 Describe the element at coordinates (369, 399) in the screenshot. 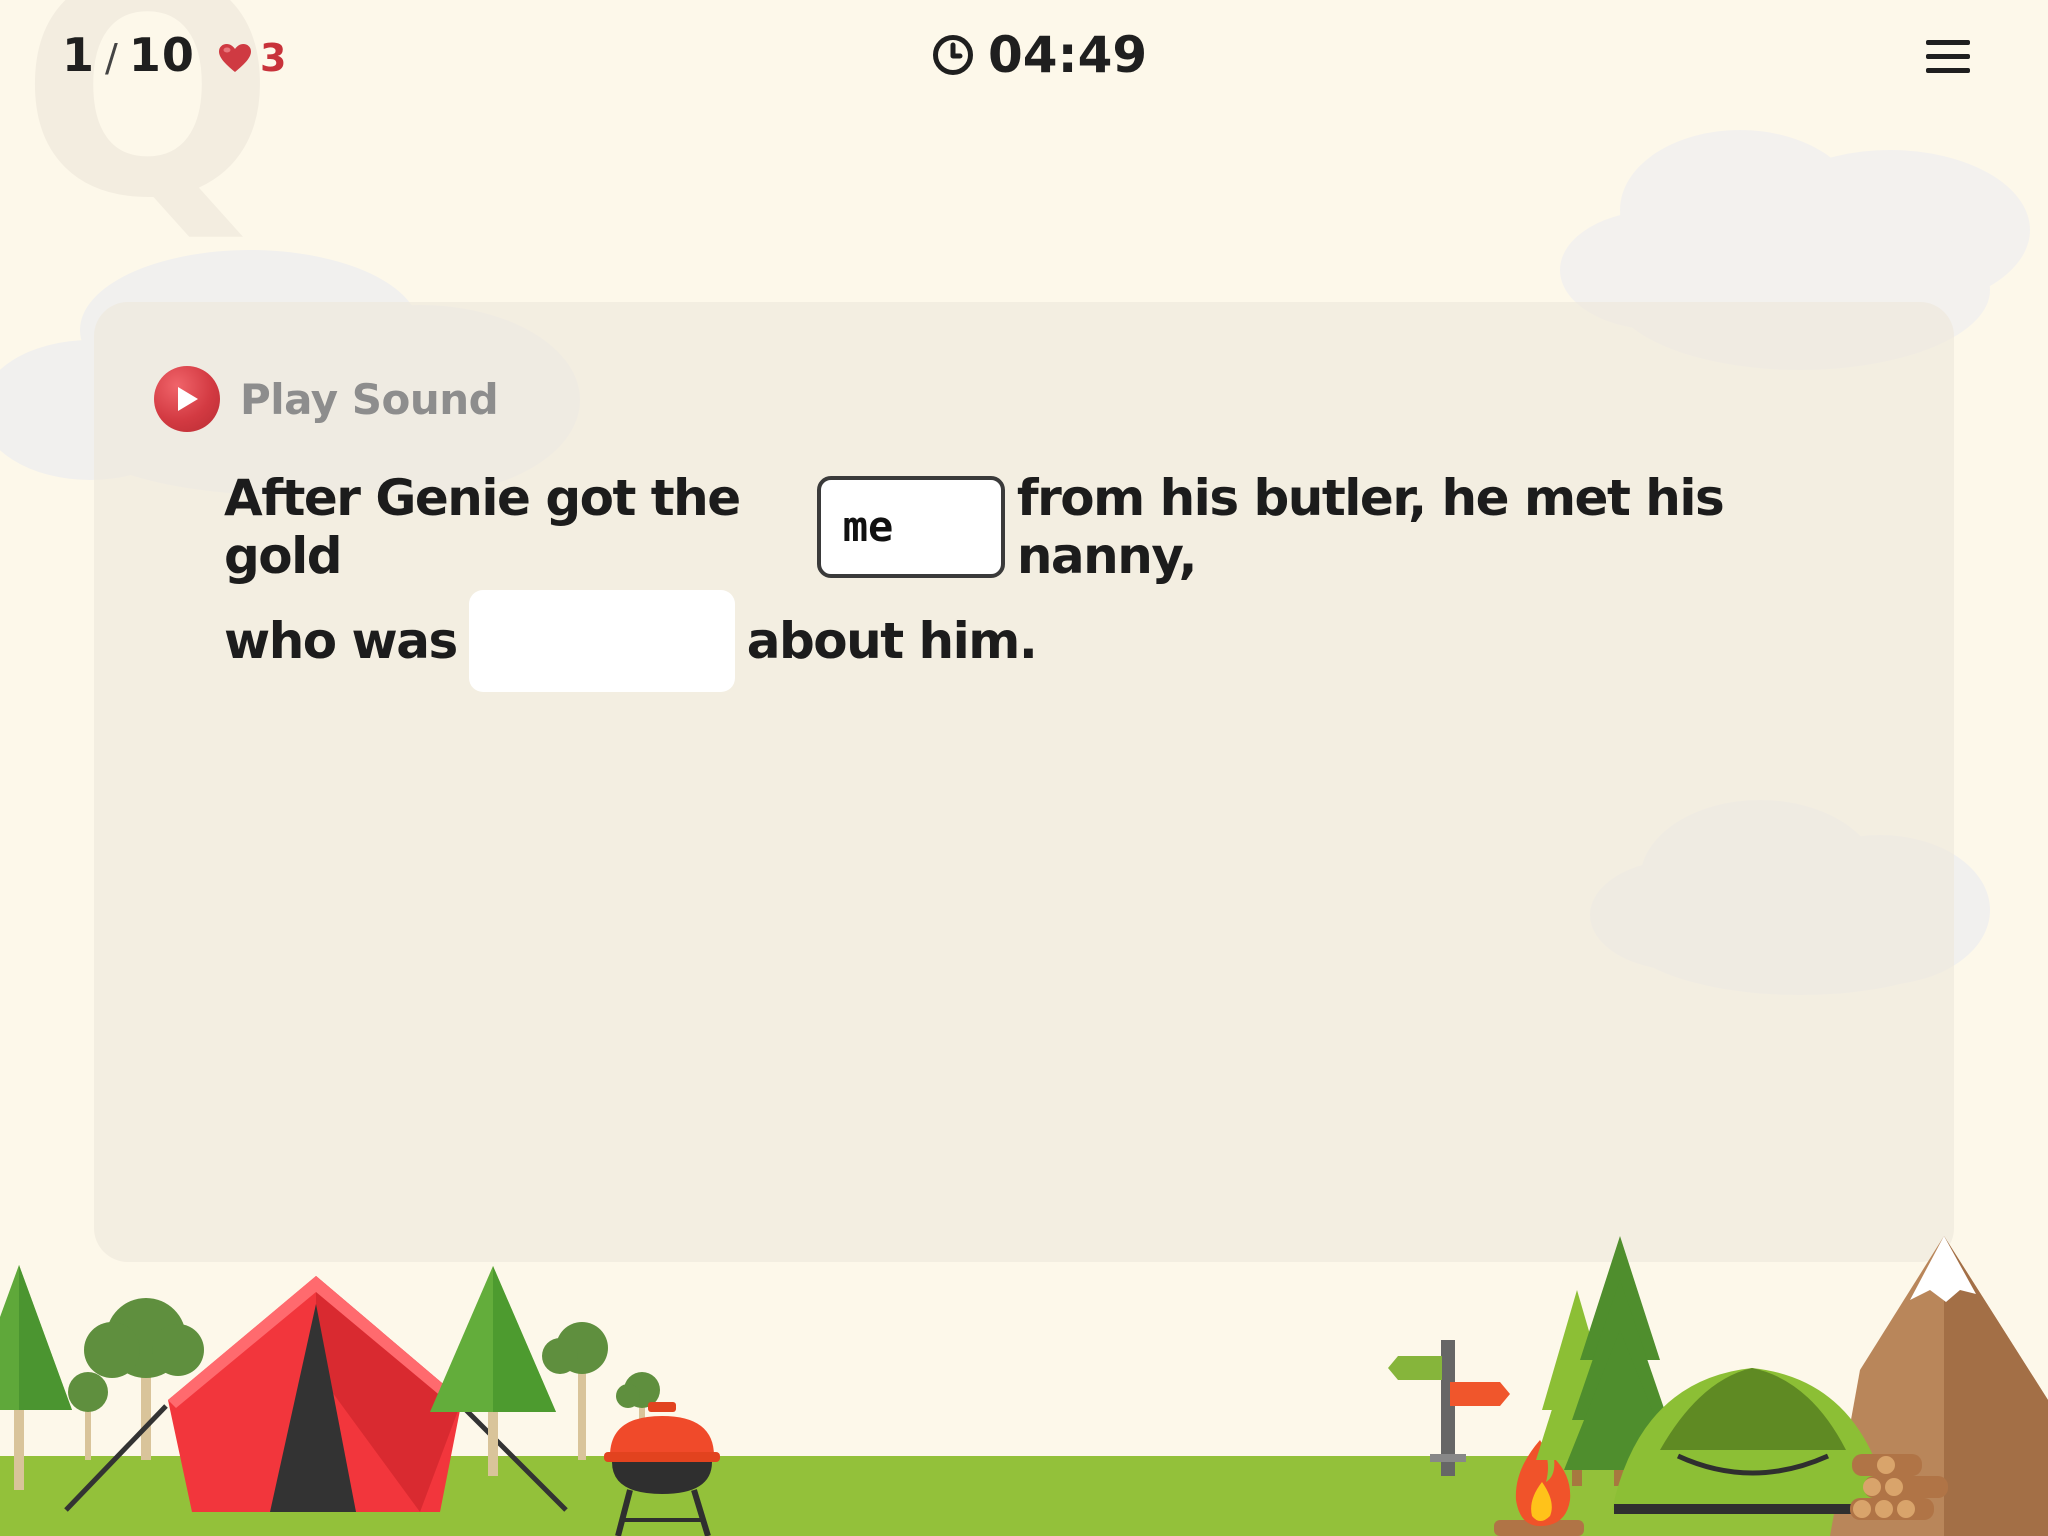

I see `play-sound-label: Play Sound` at that location.